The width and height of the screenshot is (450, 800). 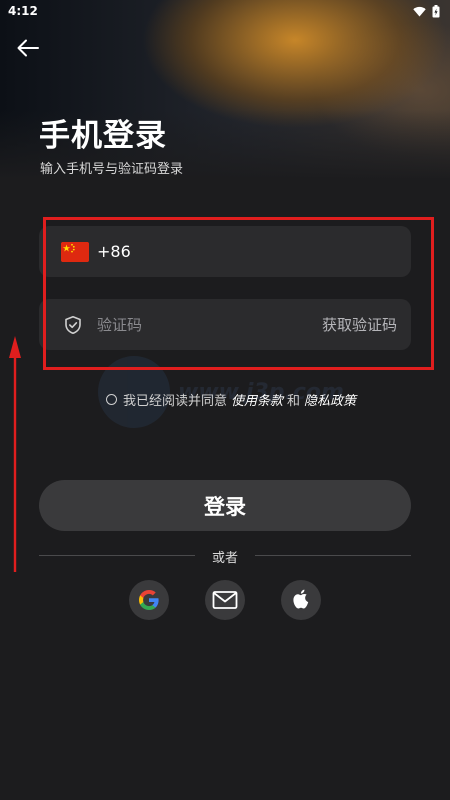 I want to click on shield-check-icon, so click(x=73, y=324).